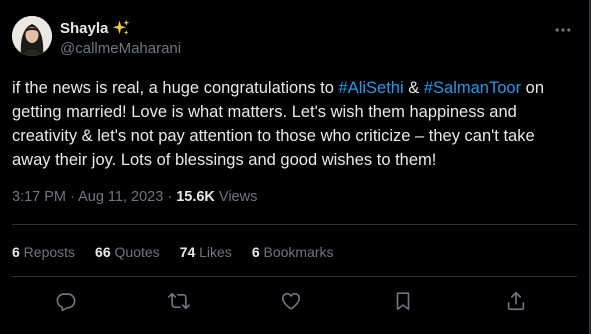  Describe the element at coordinates (413, 88) in the screenshot. I see `tweet-text-part: &` at that location.